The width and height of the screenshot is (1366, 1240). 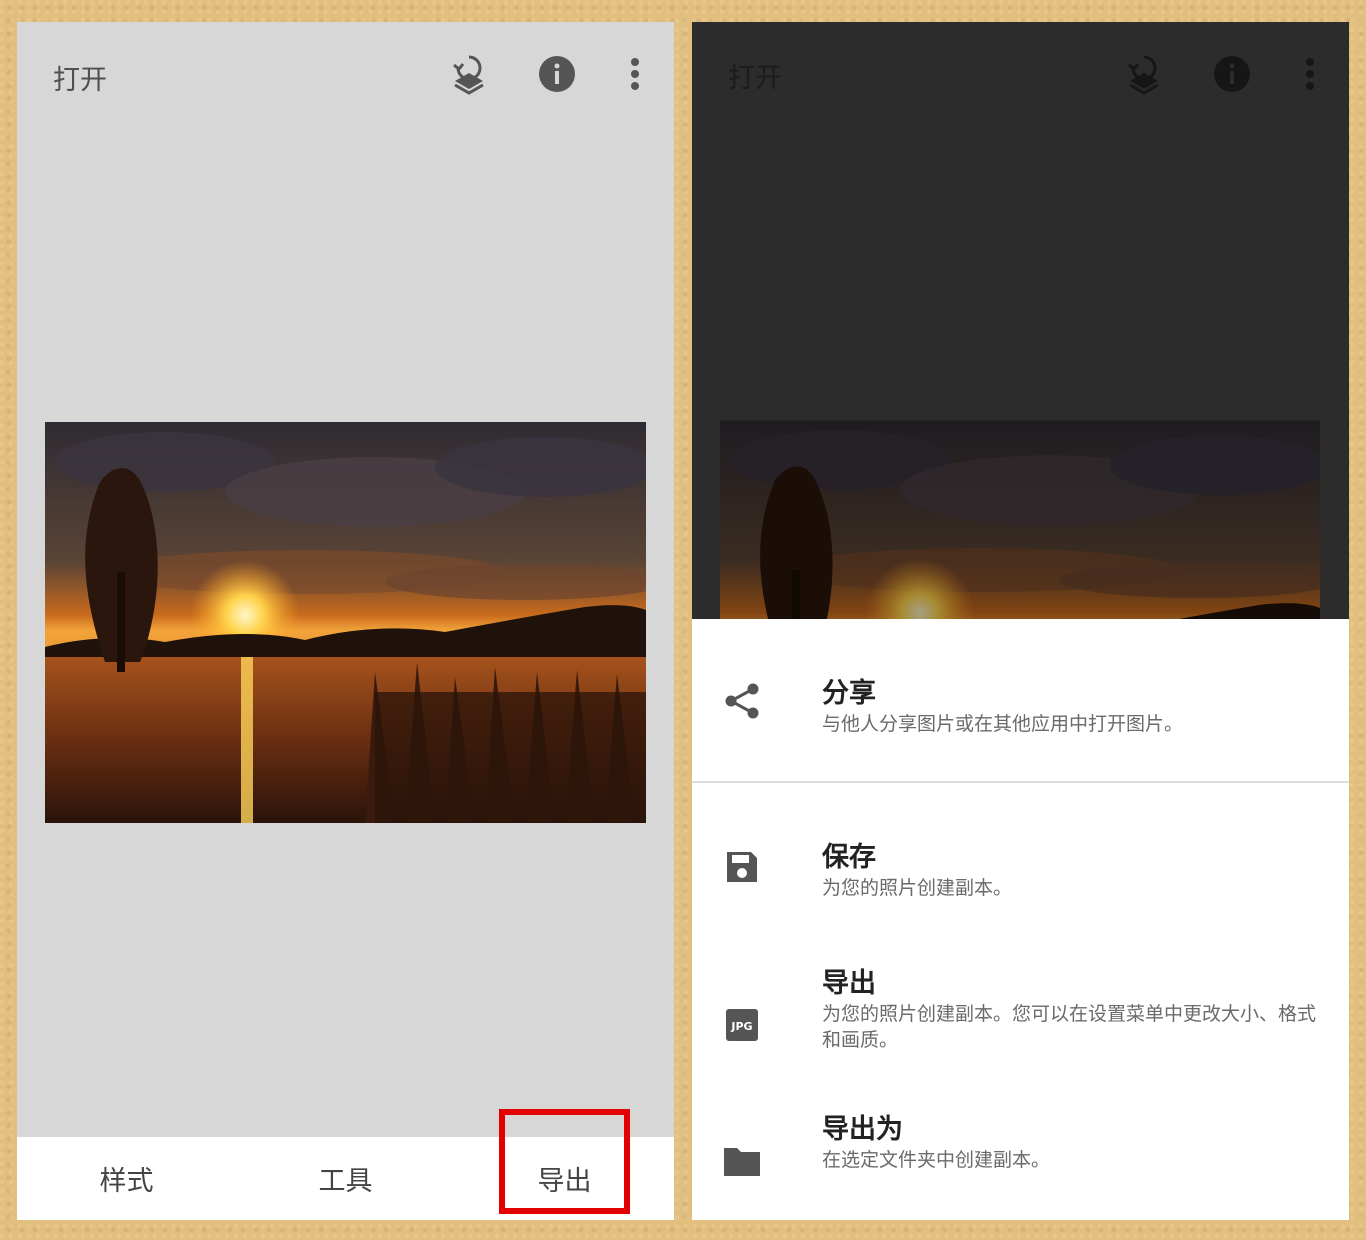 I want to click on sheet-item-title: 导出为, so click(x=862, y=1129).